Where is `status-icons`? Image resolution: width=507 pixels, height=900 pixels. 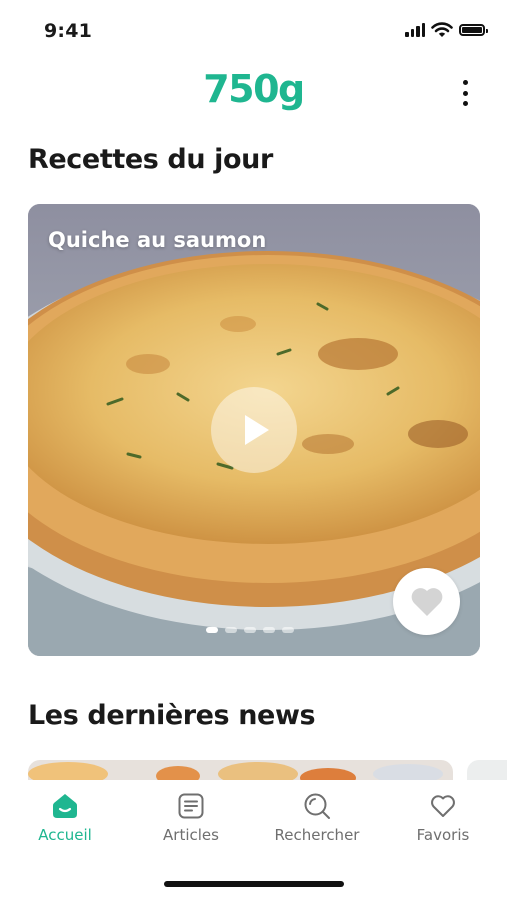
status-icons is located at coordinates (446, 30).